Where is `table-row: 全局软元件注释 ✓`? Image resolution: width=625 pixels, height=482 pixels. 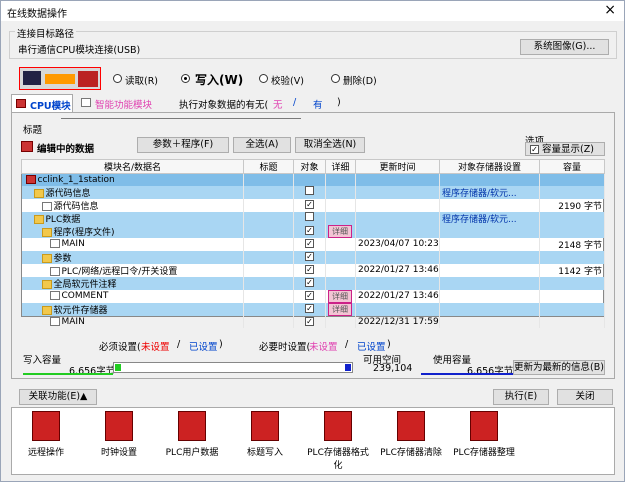 table-row: 全局软元件注释 ✓ is located at coordinates (313, 283).